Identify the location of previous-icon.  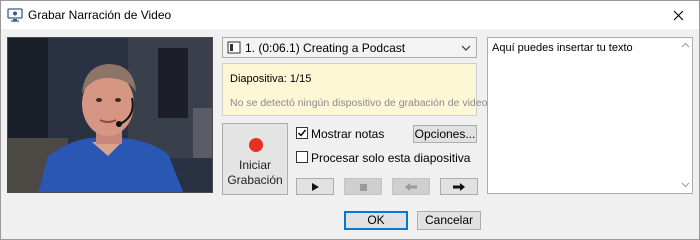
(411, 186).